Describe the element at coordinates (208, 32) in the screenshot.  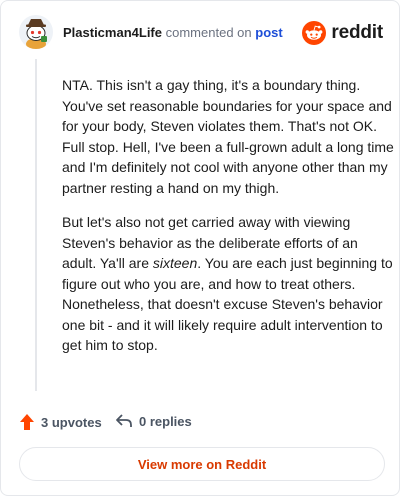
I see `commented-on-text: commented on` at that location.